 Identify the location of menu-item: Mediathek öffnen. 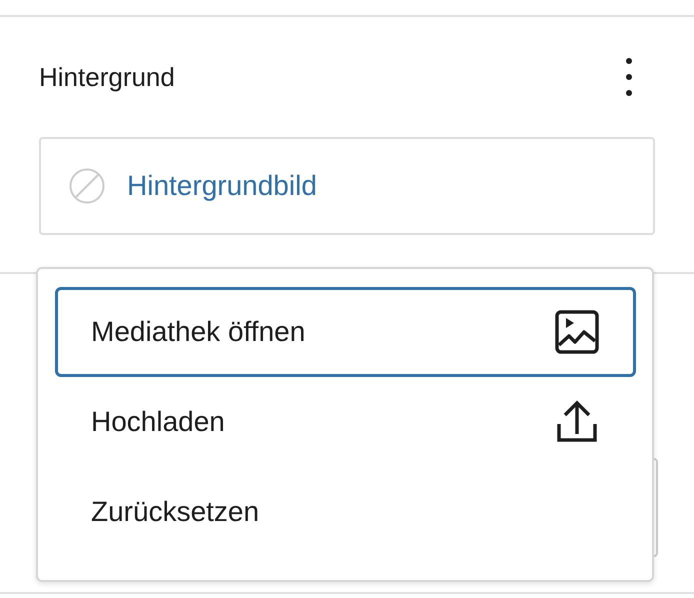
(345, 332).